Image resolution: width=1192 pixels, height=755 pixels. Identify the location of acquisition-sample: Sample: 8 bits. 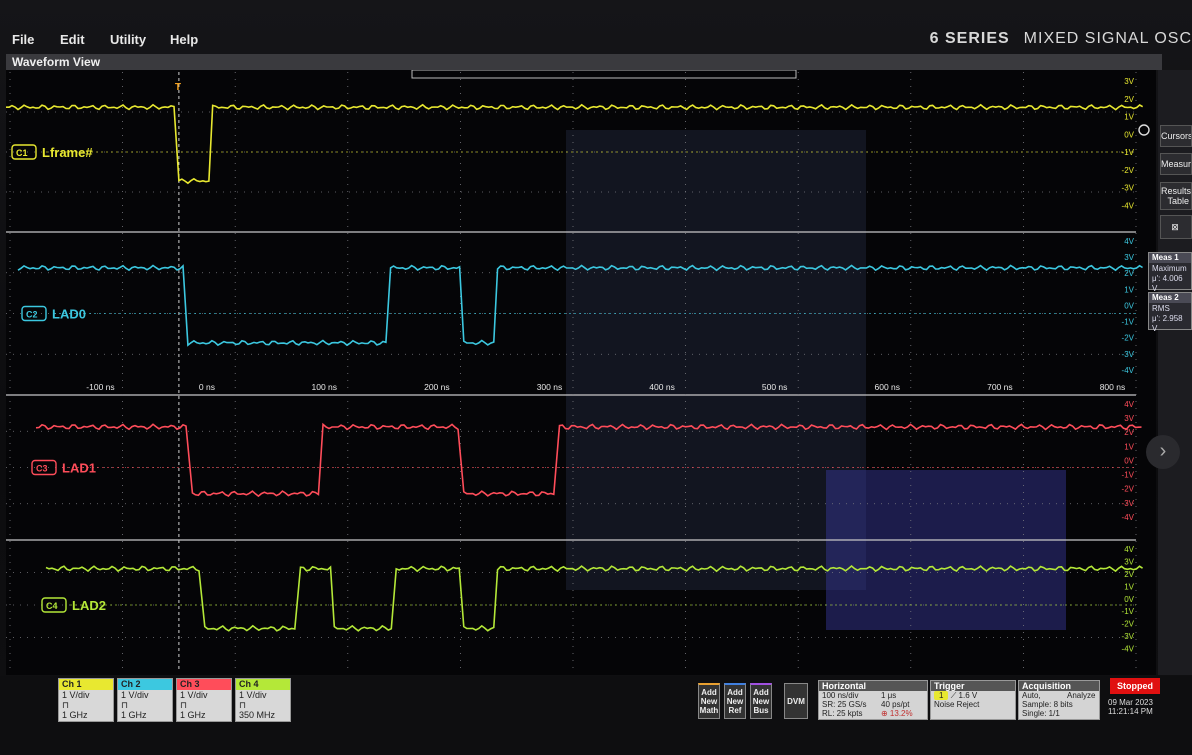
(1047, 704).